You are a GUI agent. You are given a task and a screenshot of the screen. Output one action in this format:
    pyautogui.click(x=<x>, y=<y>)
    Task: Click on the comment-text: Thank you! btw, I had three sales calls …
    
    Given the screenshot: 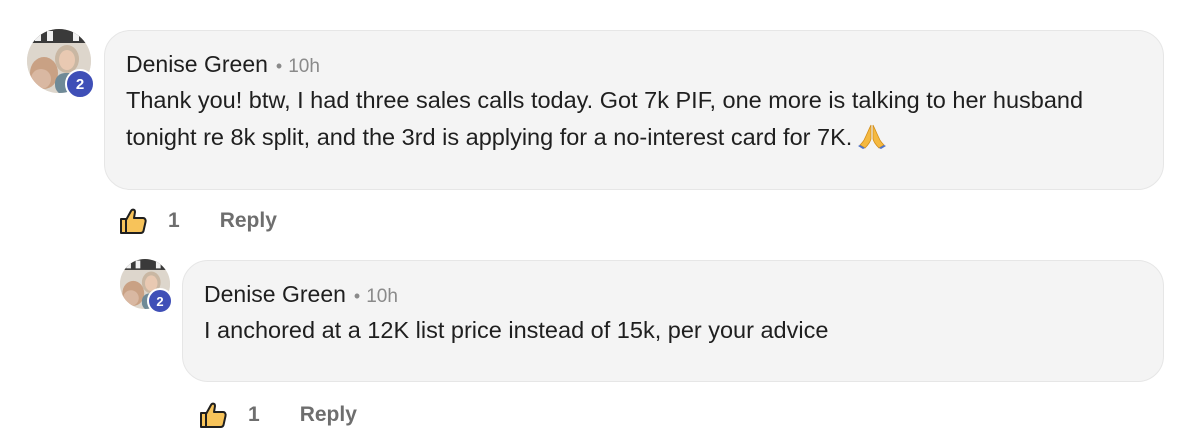 What is the action you would take?
    pyautogui.click(x=634, y=121)
    